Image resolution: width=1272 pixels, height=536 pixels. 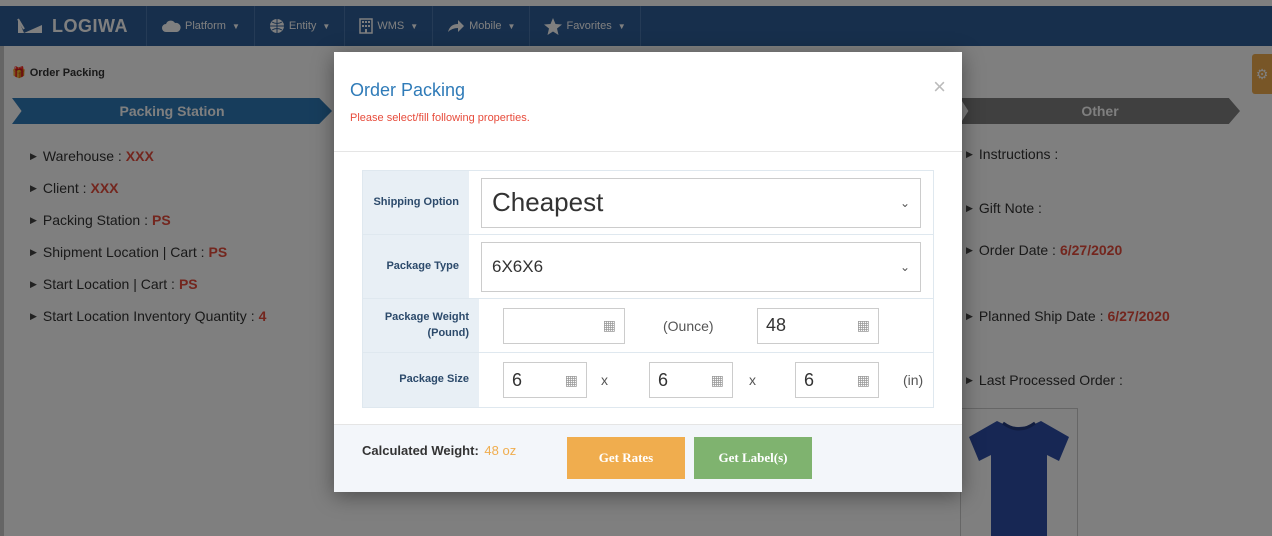 I want to click on shipping-option-select: Cheapest ⌄, so click(x=701, y=202).